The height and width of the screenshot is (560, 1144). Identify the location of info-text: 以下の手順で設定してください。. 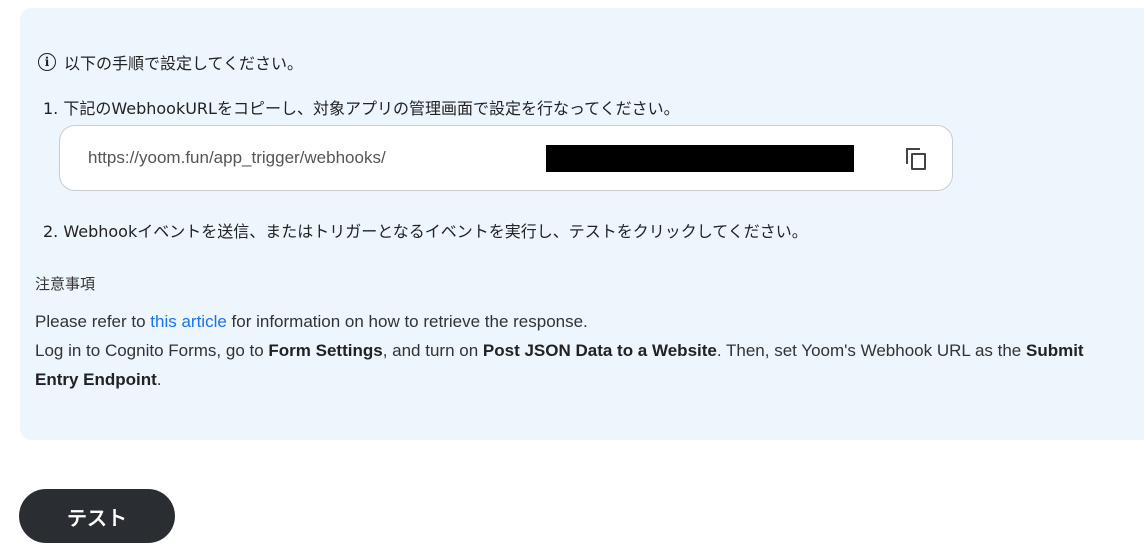
(184, 63).